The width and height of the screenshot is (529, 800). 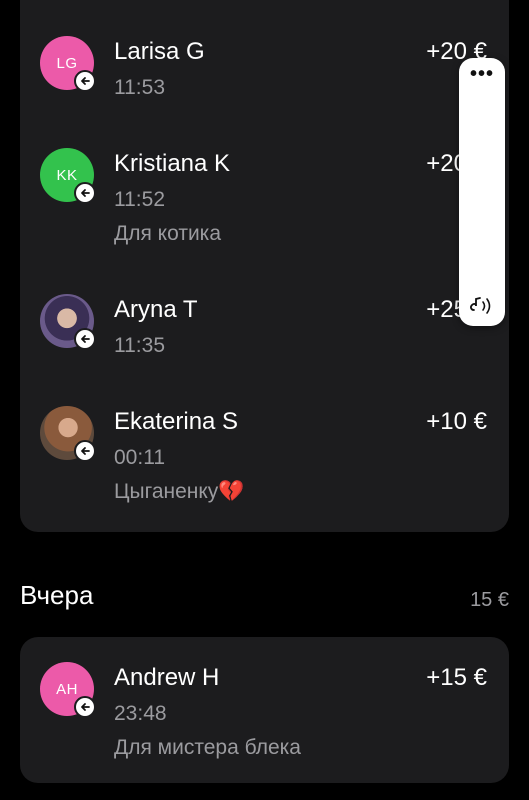 I want to click on transaction-comment: Для котика, so click(x=167, y=233).